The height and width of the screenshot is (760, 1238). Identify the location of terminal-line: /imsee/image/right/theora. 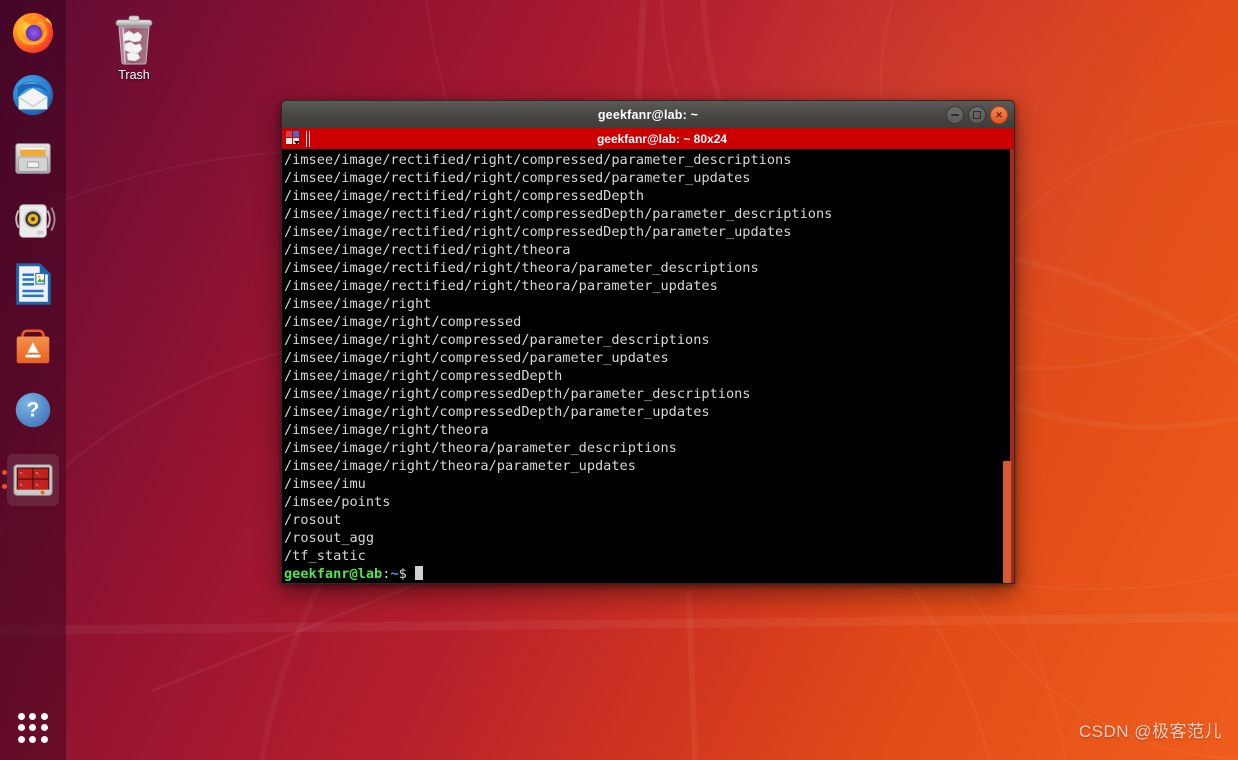
(386, 430).